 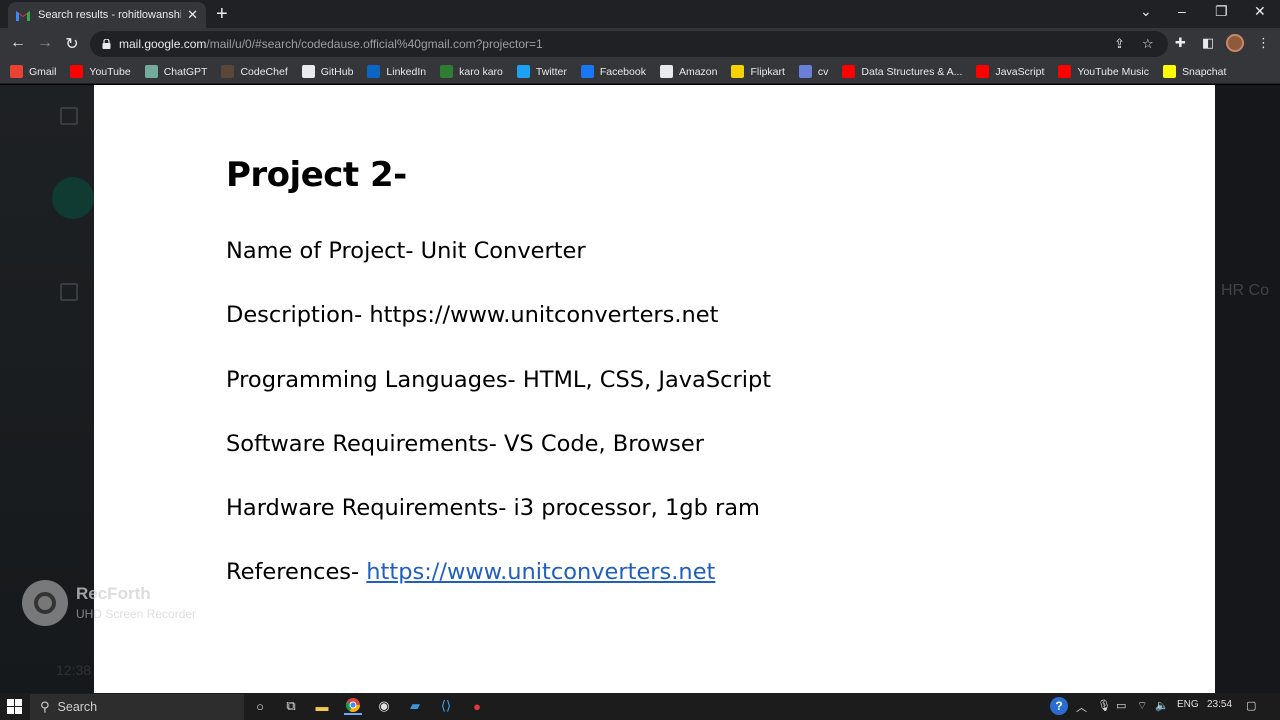 I want to click on bookmark-item: Flipkart, so click(x=758, y=71).